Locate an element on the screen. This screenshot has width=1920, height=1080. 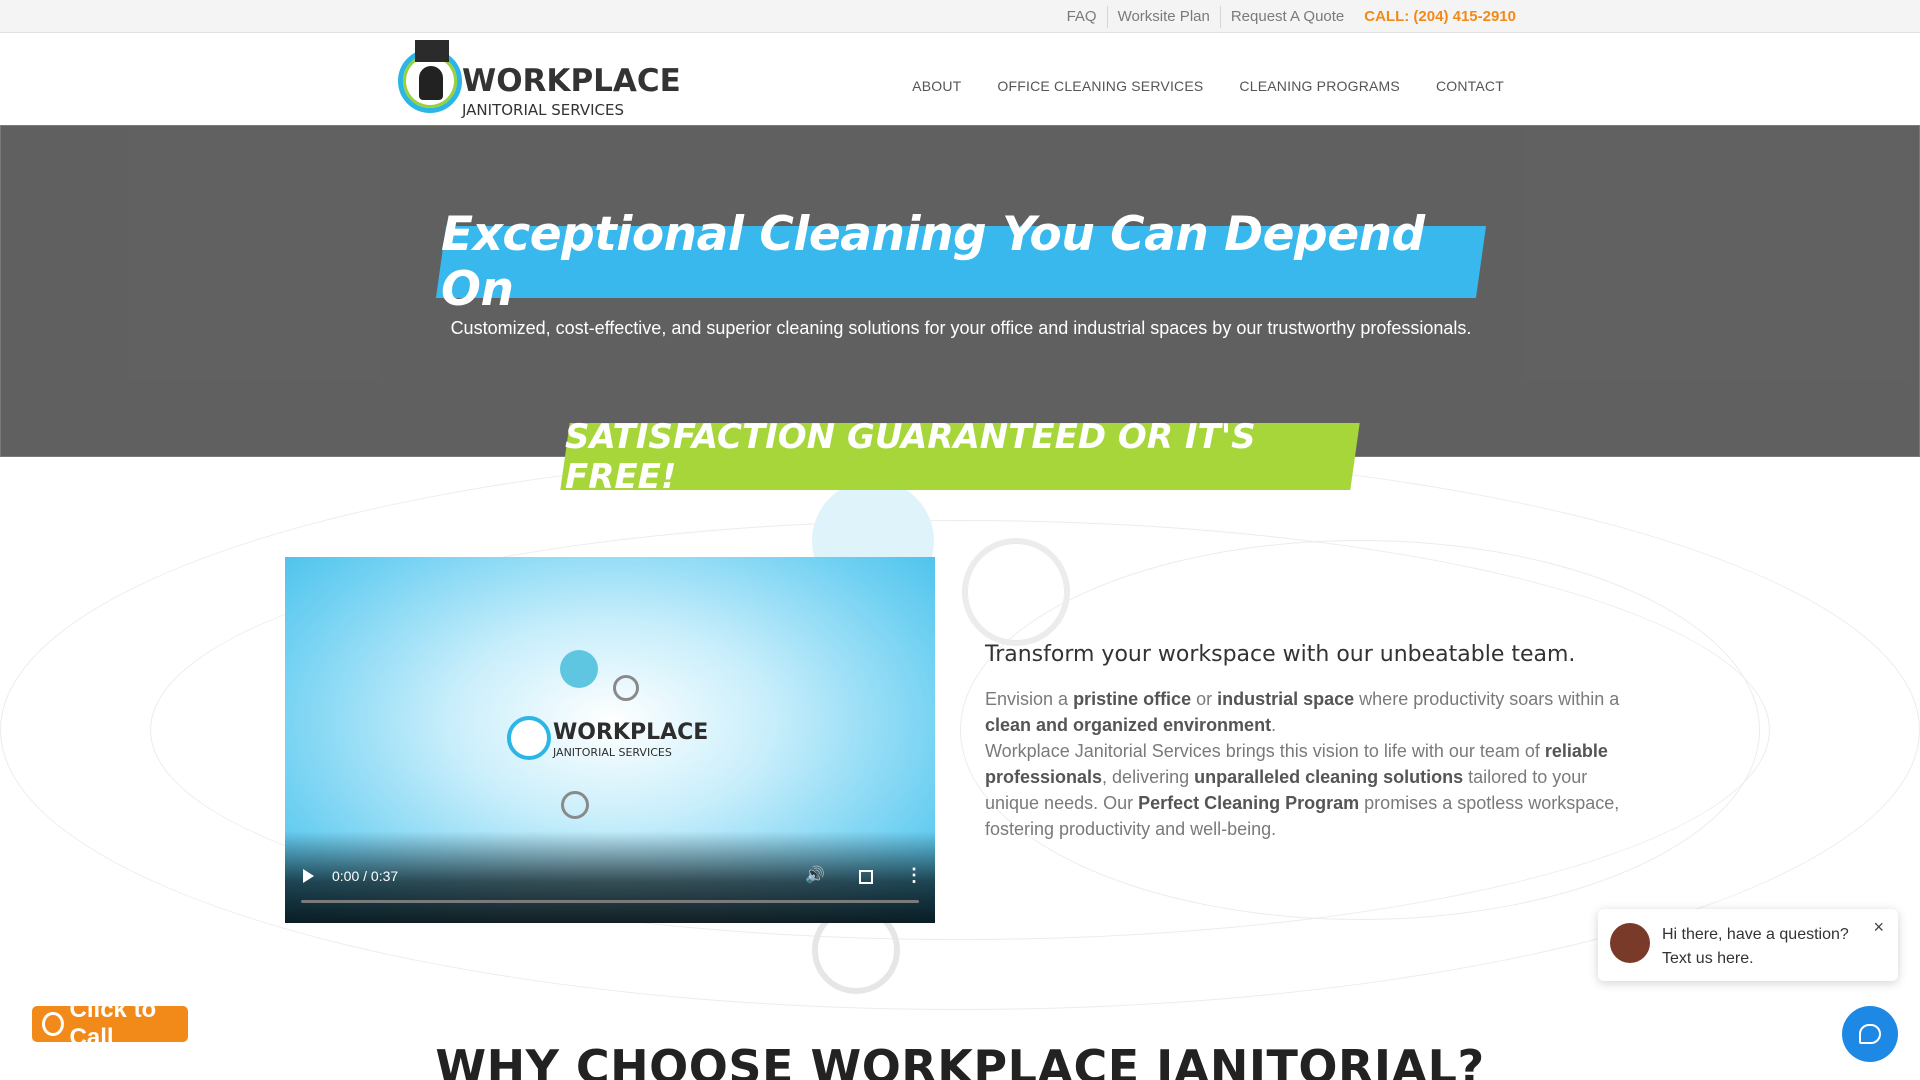
guarantee-text: SATISFACTION GUARANTEED OR IT'S FREE! is located at coordinates (910, 456).